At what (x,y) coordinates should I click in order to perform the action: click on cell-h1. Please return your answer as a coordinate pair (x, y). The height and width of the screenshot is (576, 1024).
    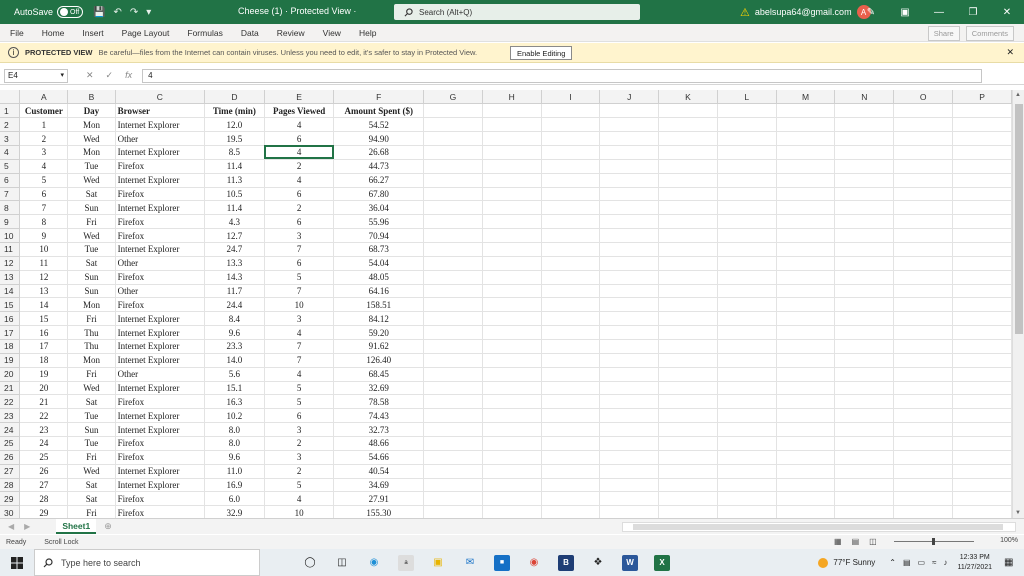
    Looking at the image, I should click on (512, 111).